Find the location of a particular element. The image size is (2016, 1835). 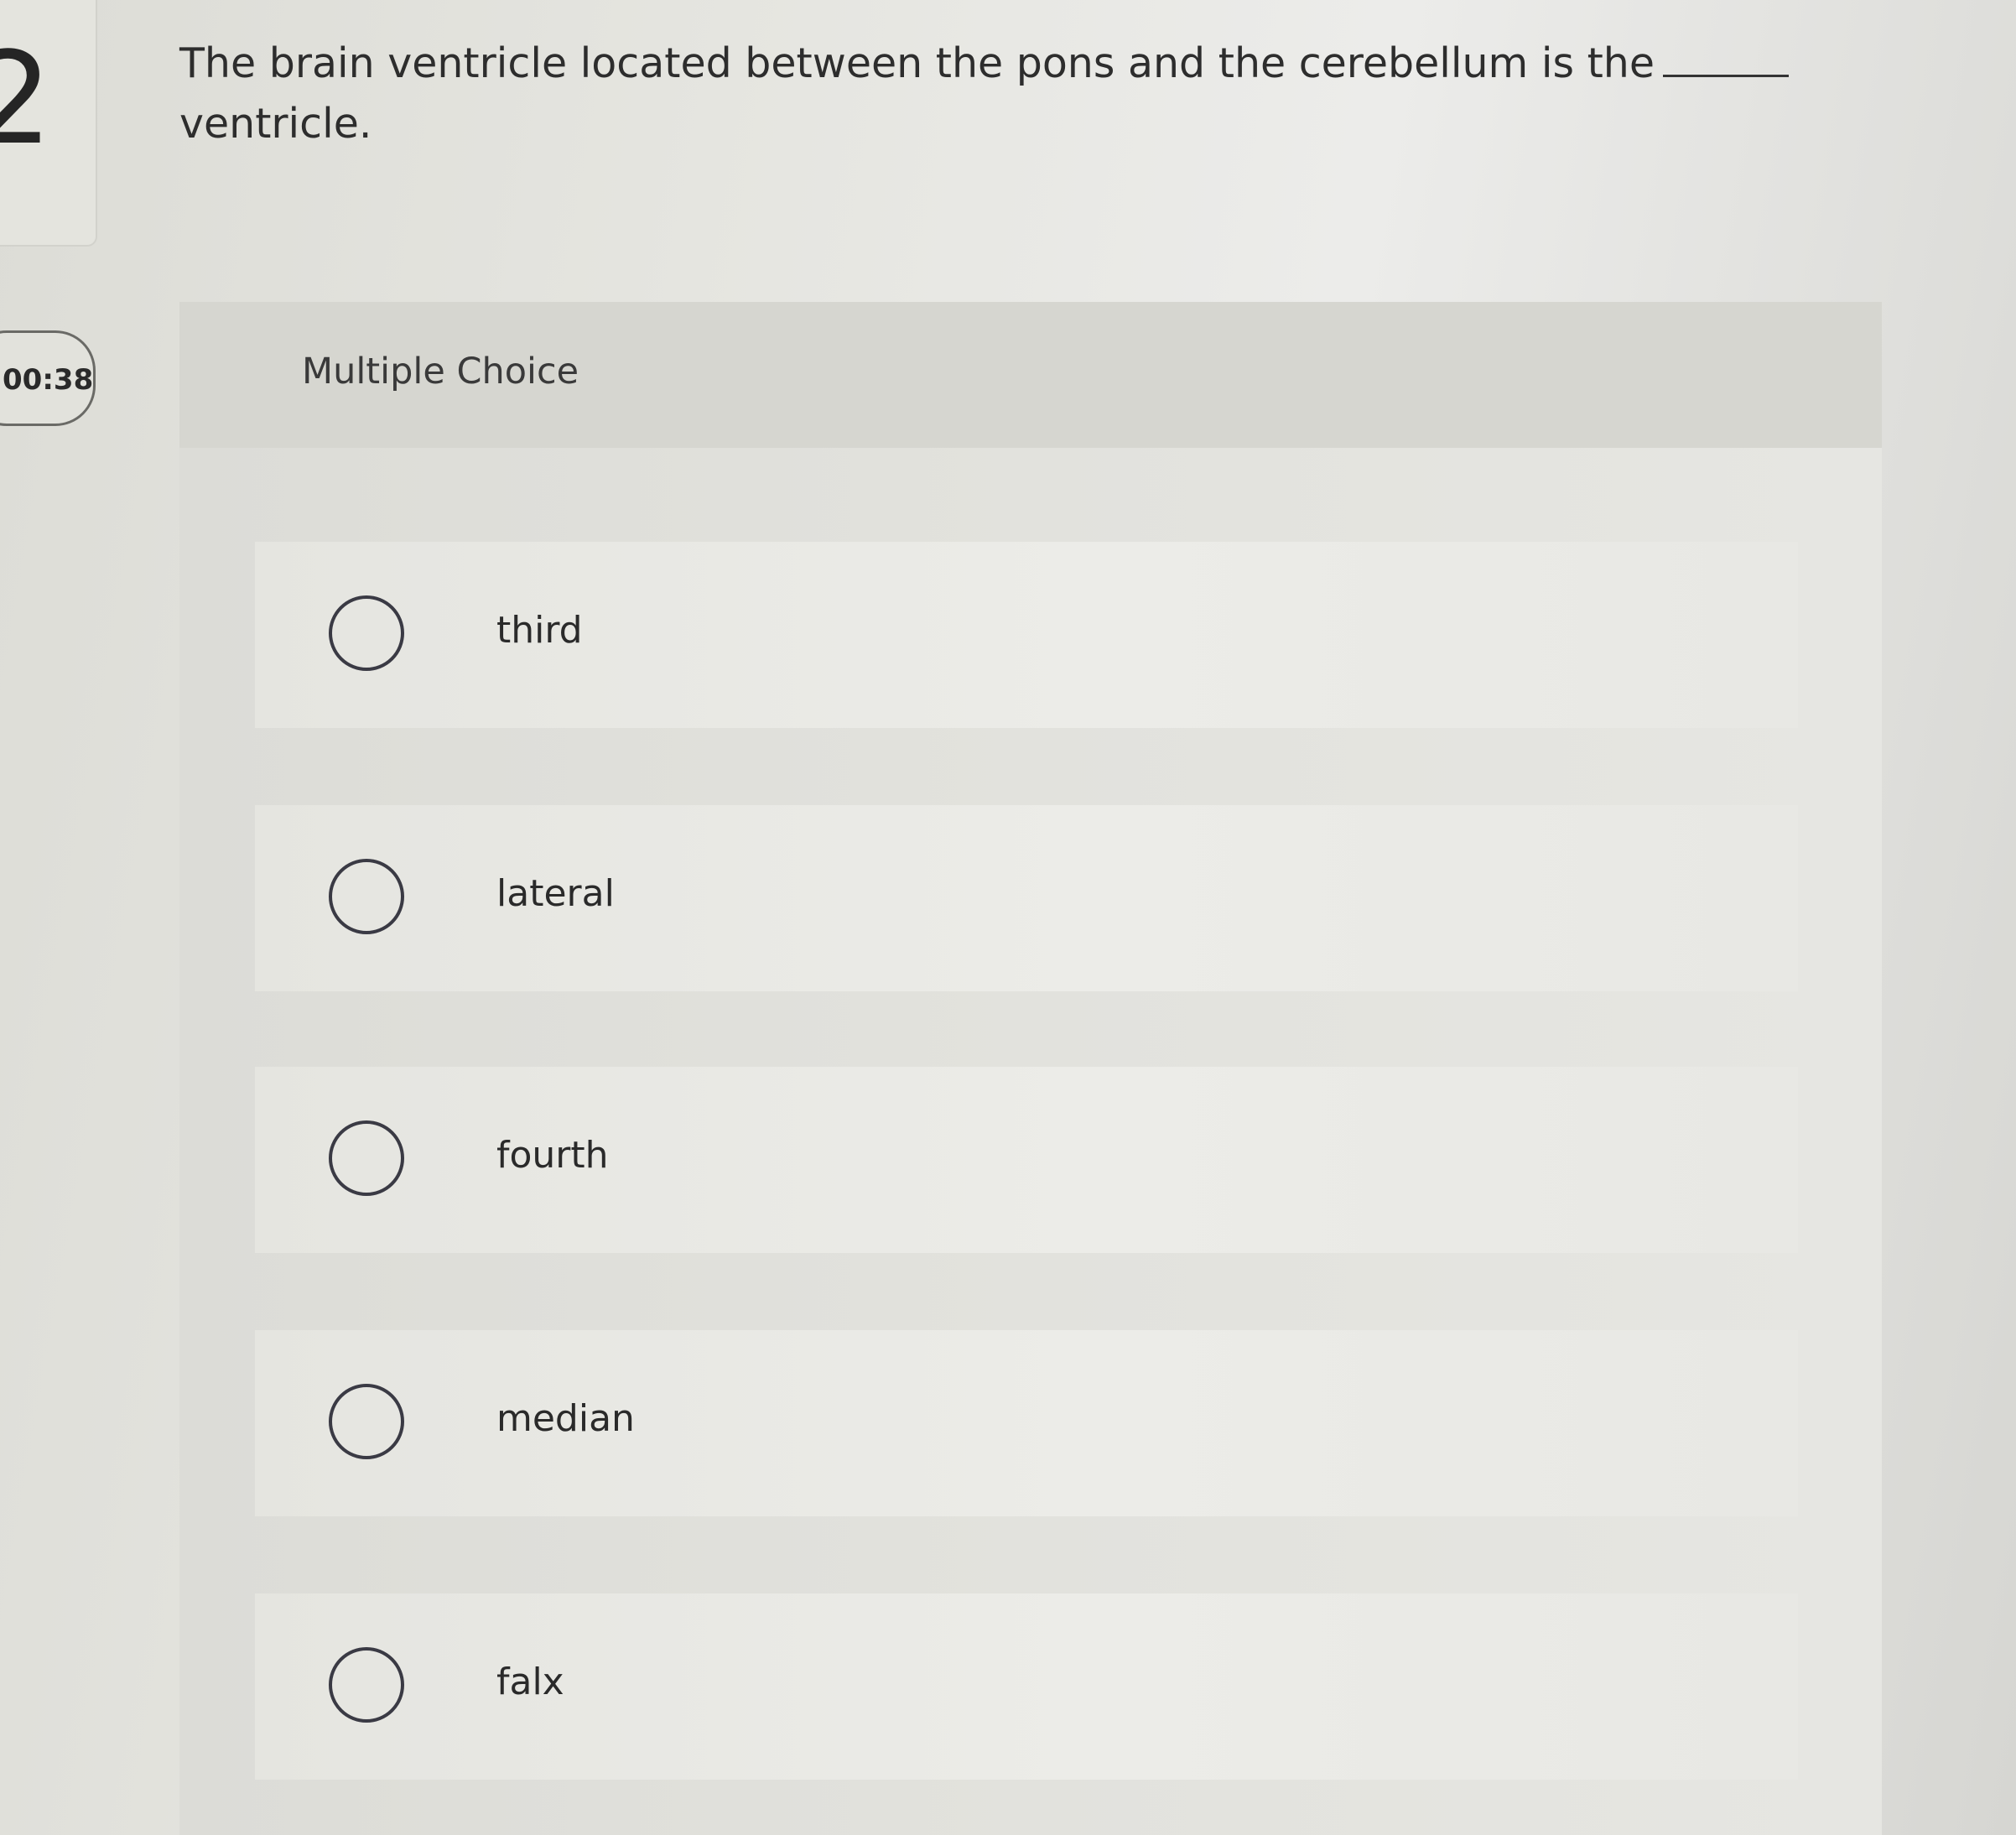

prompt-text-after-blank: ventricle. is located at coordinates (275, 124).